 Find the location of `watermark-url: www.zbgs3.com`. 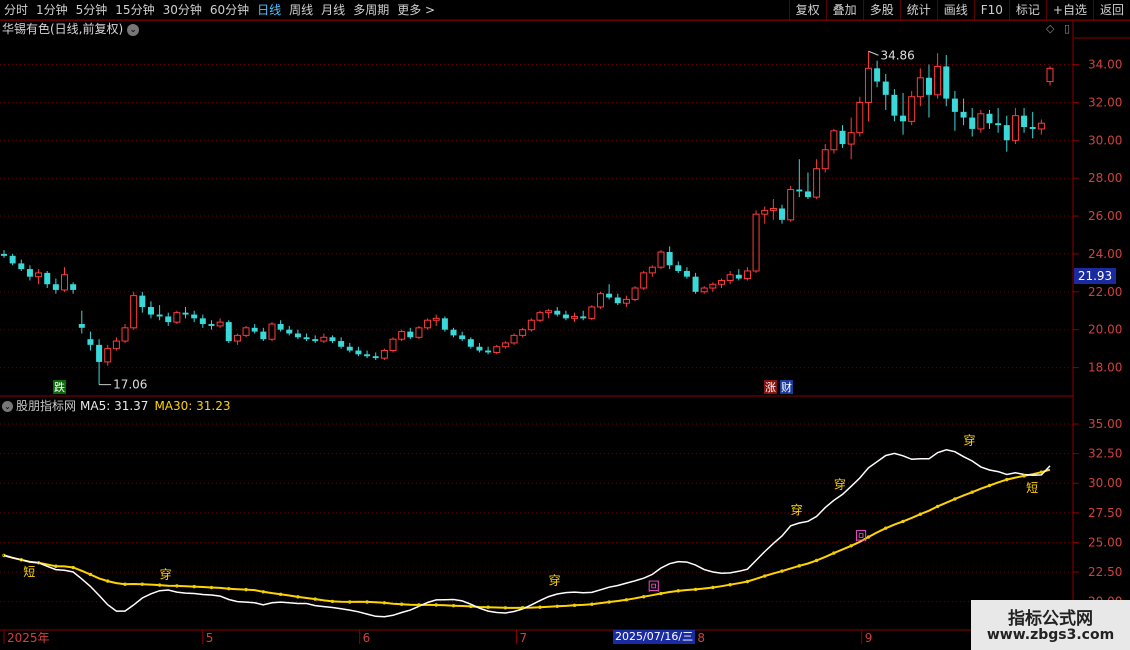

watermark-url: www.zbgs3.com is located at coordinates (1050, 635).